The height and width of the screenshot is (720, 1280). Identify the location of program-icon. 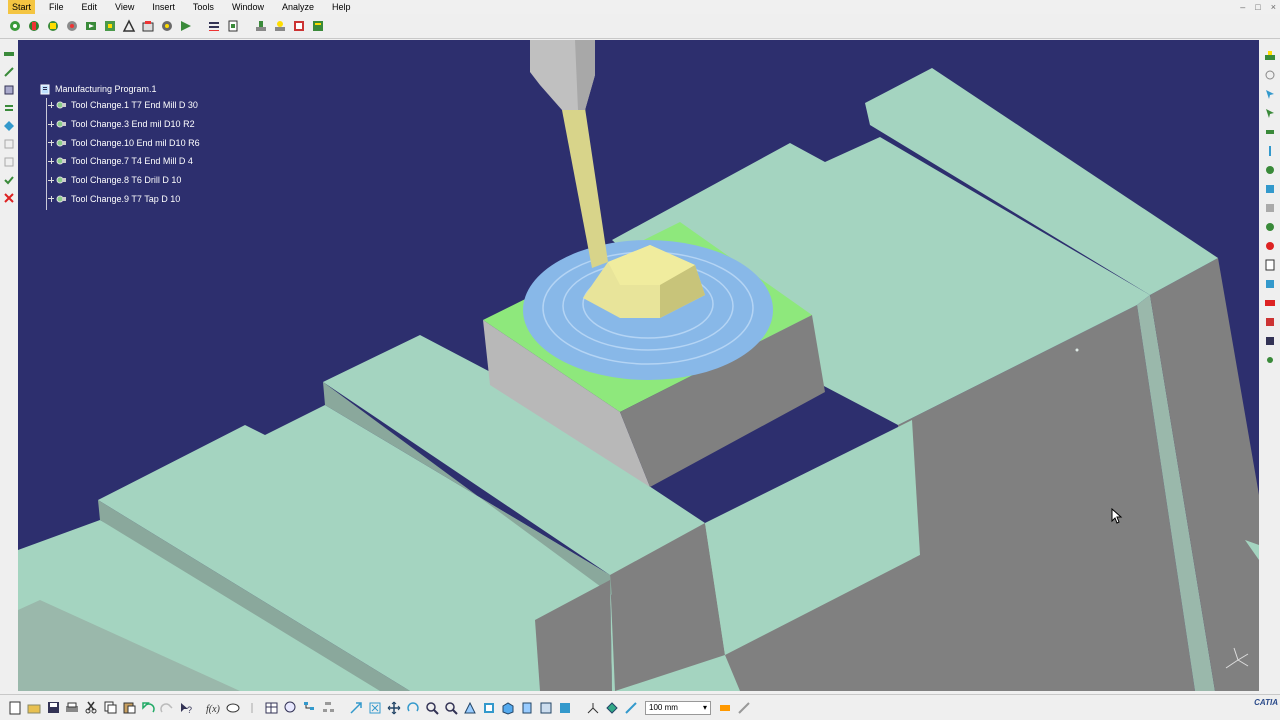
(299, 26).